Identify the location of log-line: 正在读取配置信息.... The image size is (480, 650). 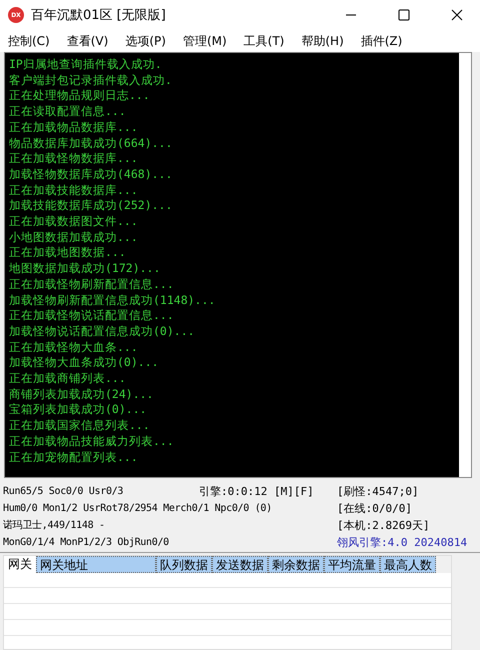
(68, 112).